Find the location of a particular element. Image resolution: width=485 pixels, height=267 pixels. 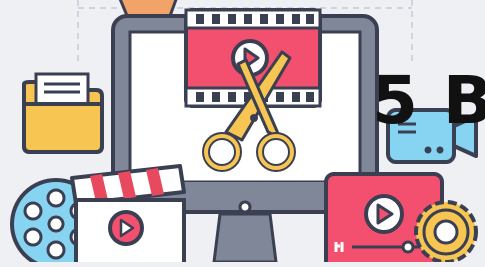

gear-icon is located at coordinates (446, 232).